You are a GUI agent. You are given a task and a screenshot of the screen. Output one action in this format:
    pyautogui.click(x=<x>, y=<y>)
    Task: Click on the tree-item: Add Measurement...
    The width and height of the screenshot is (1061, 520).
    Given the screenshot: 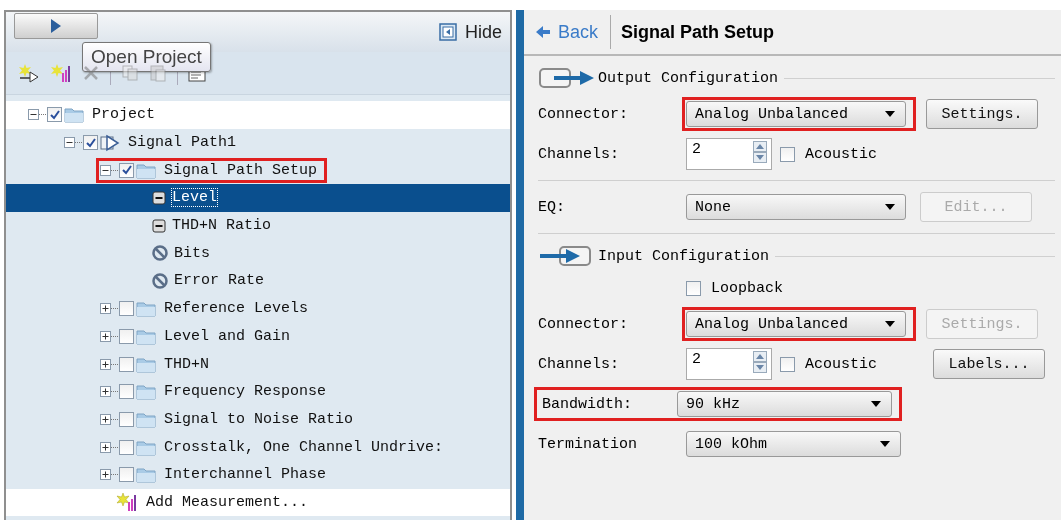 What is the action you would take?
    pyautogui.click(x=258, y=502)
    